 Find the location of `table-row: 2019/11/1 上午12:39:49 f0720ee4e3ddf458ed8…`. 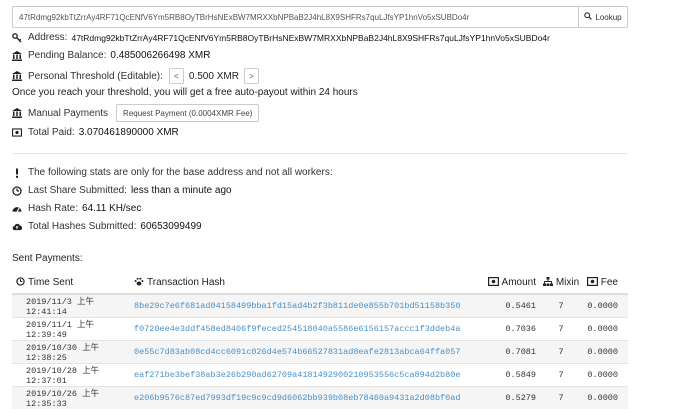

table-row: 2019/11/1 上午12:39:49 f0720ee4e3ddf458ed8… is located at coordinates (320, 329).